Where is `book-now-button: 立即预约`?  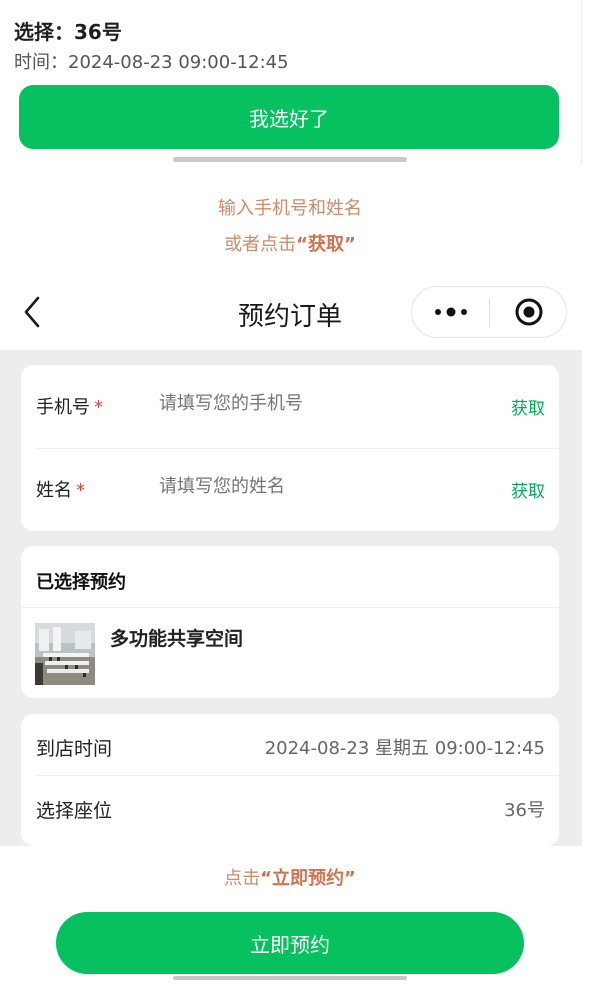 book-now-button: 立即预约 is located at coordinates (290, 943).